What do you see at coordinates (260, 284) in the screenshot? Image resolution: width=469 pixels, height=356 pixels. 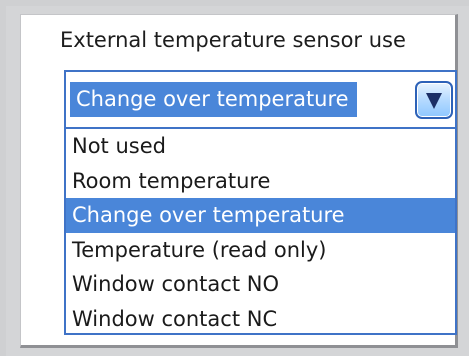 I see `option-window-contact-no: Window contact NO` at bounding box center [260, 284].